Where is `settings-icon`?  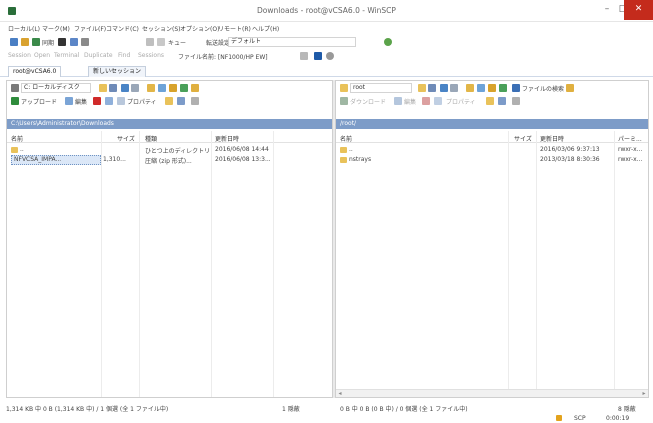
settings-icon is located at coordinates (330, 56).